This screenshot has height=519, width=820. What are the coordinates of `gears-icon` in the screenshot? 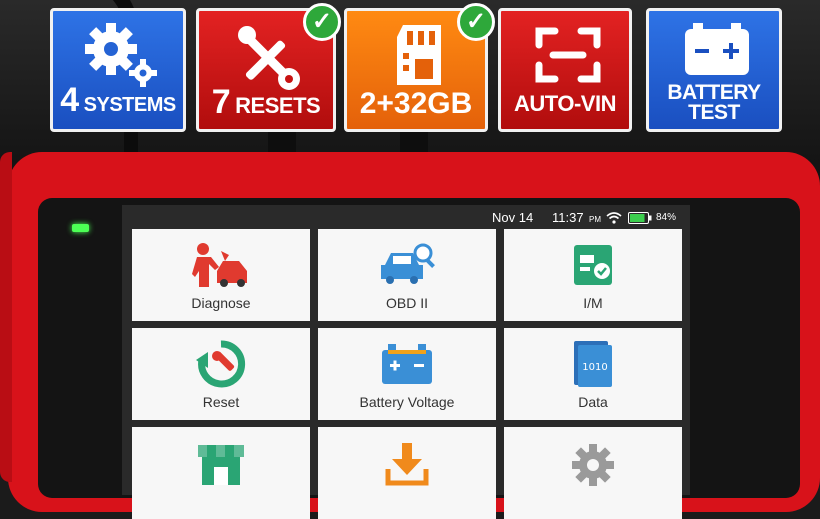 It's located at (121, 55).